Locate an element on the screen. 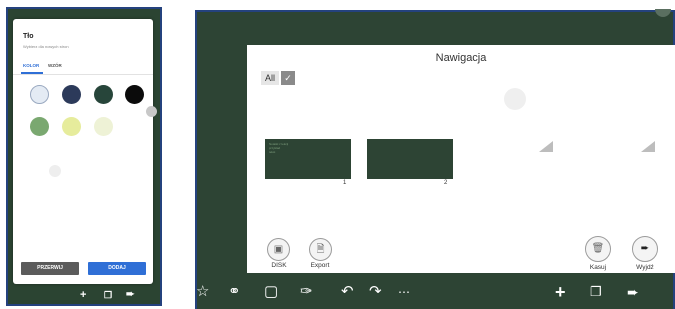  dialog-subtitle: Wybierz dla nowych stron is located at coordinates (46, 46).